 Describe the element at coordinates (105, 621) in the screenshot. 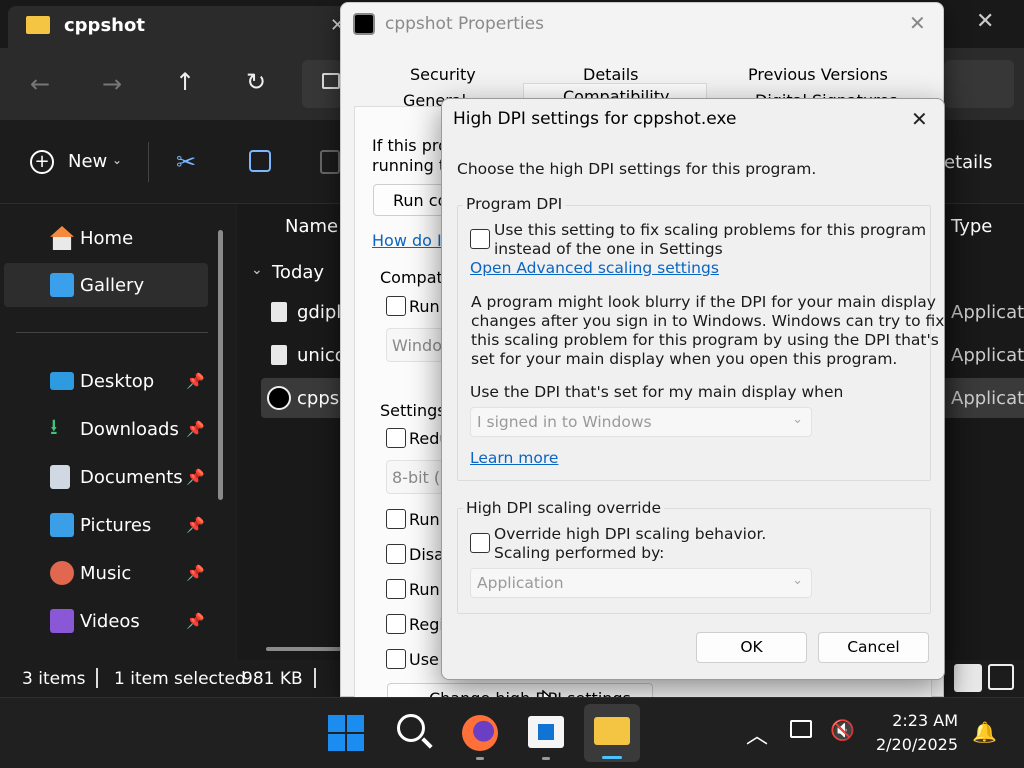

I see `sidebar-item-videos: Videos 📌` at that location.